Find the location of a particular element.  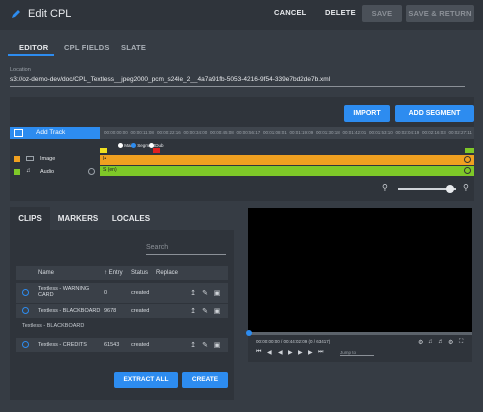

clip-entry: 9678 is located at coordinates (110, 311).